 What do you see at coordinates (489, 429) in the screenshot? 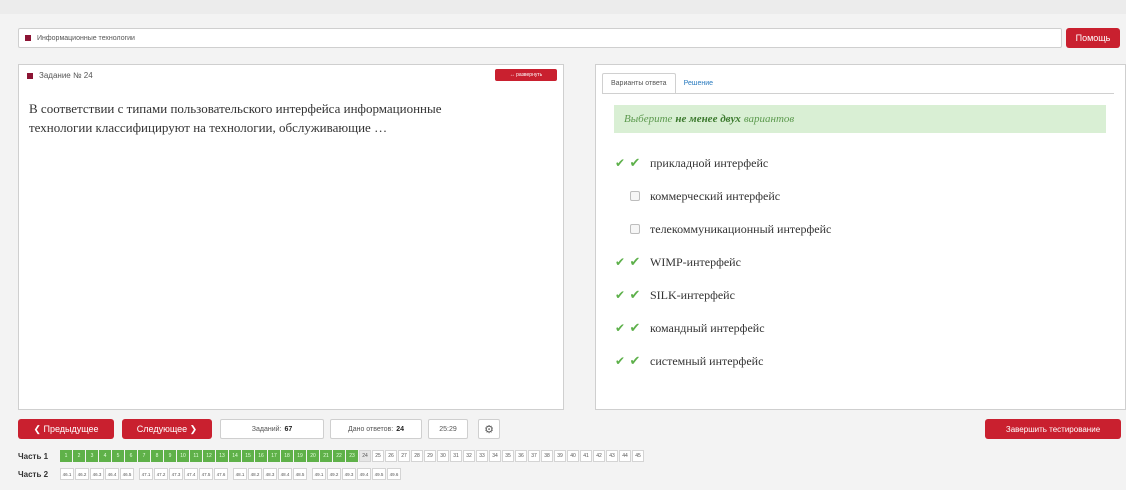
I see `gear-icon: ⚙` at bounding box center [489, 429].